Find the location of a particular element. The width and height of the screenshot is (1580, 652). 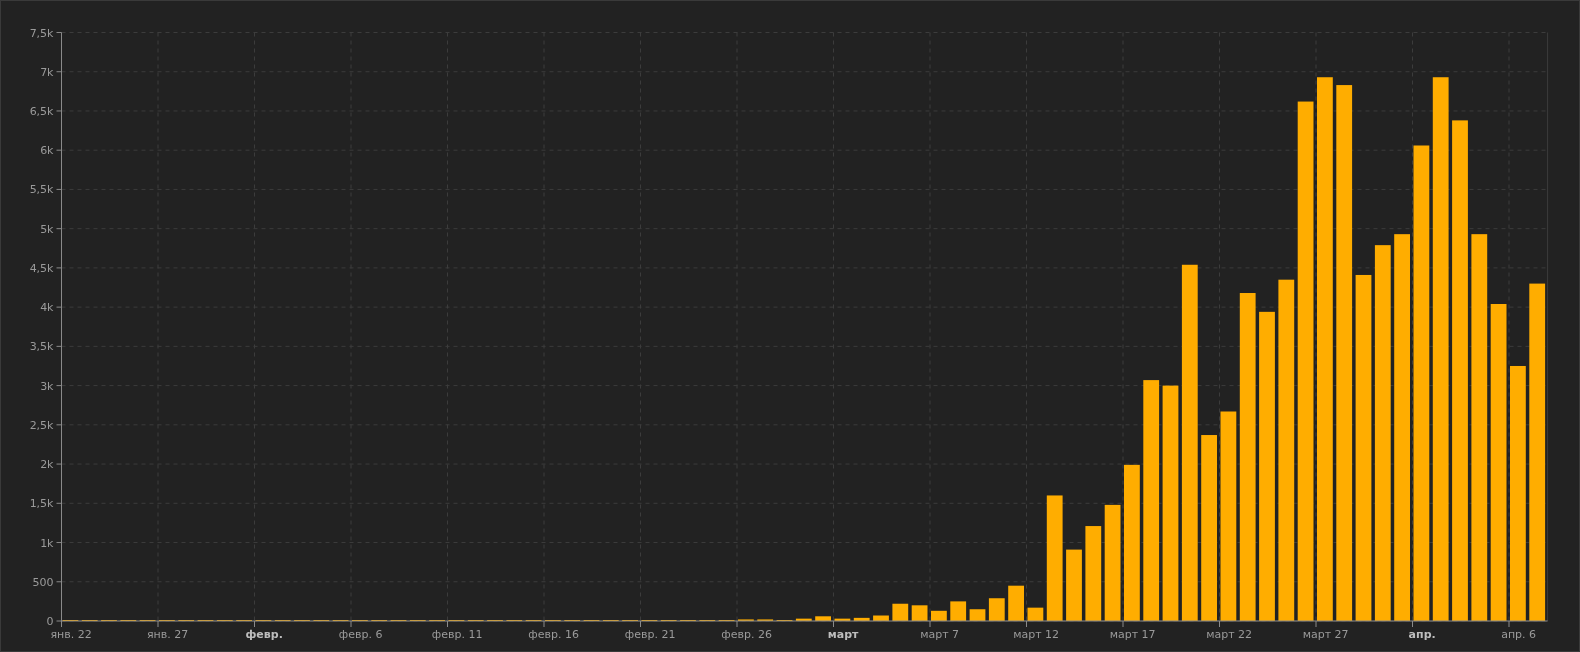

axis-label: 0 is located at coordinates (50, 621).